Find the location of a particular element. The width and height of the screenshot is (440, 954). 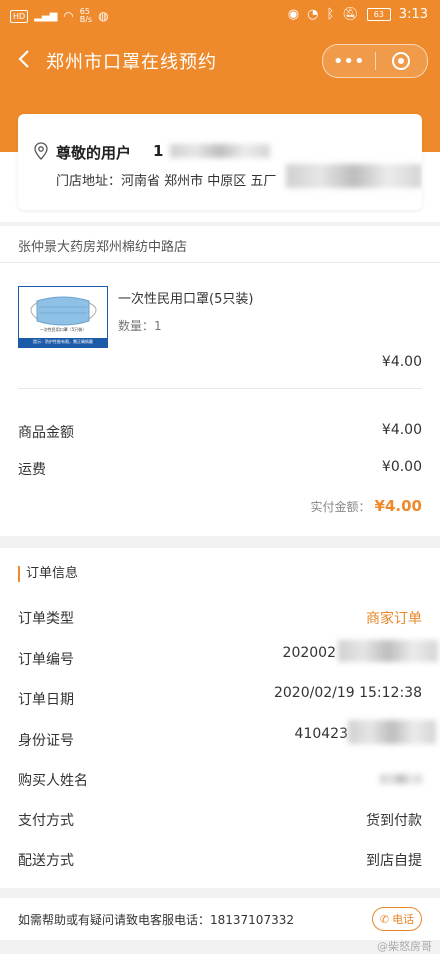

order-type-label: 订单类型 is located at coordinates (46, 619).